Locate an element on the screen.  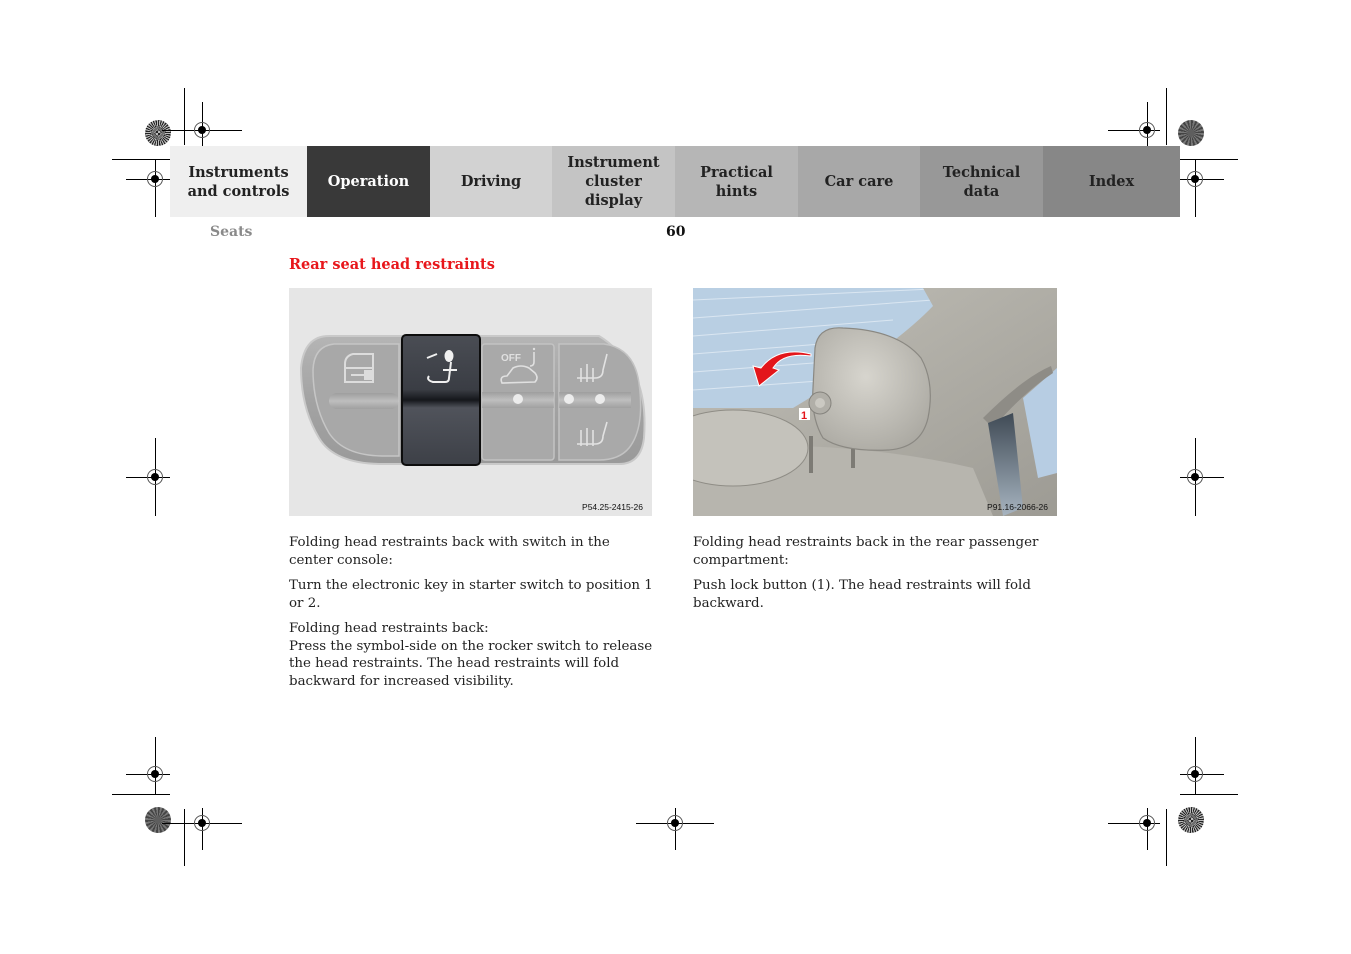
figure-code: P91.16-2066-26 is located at coordinates (1017, 507).